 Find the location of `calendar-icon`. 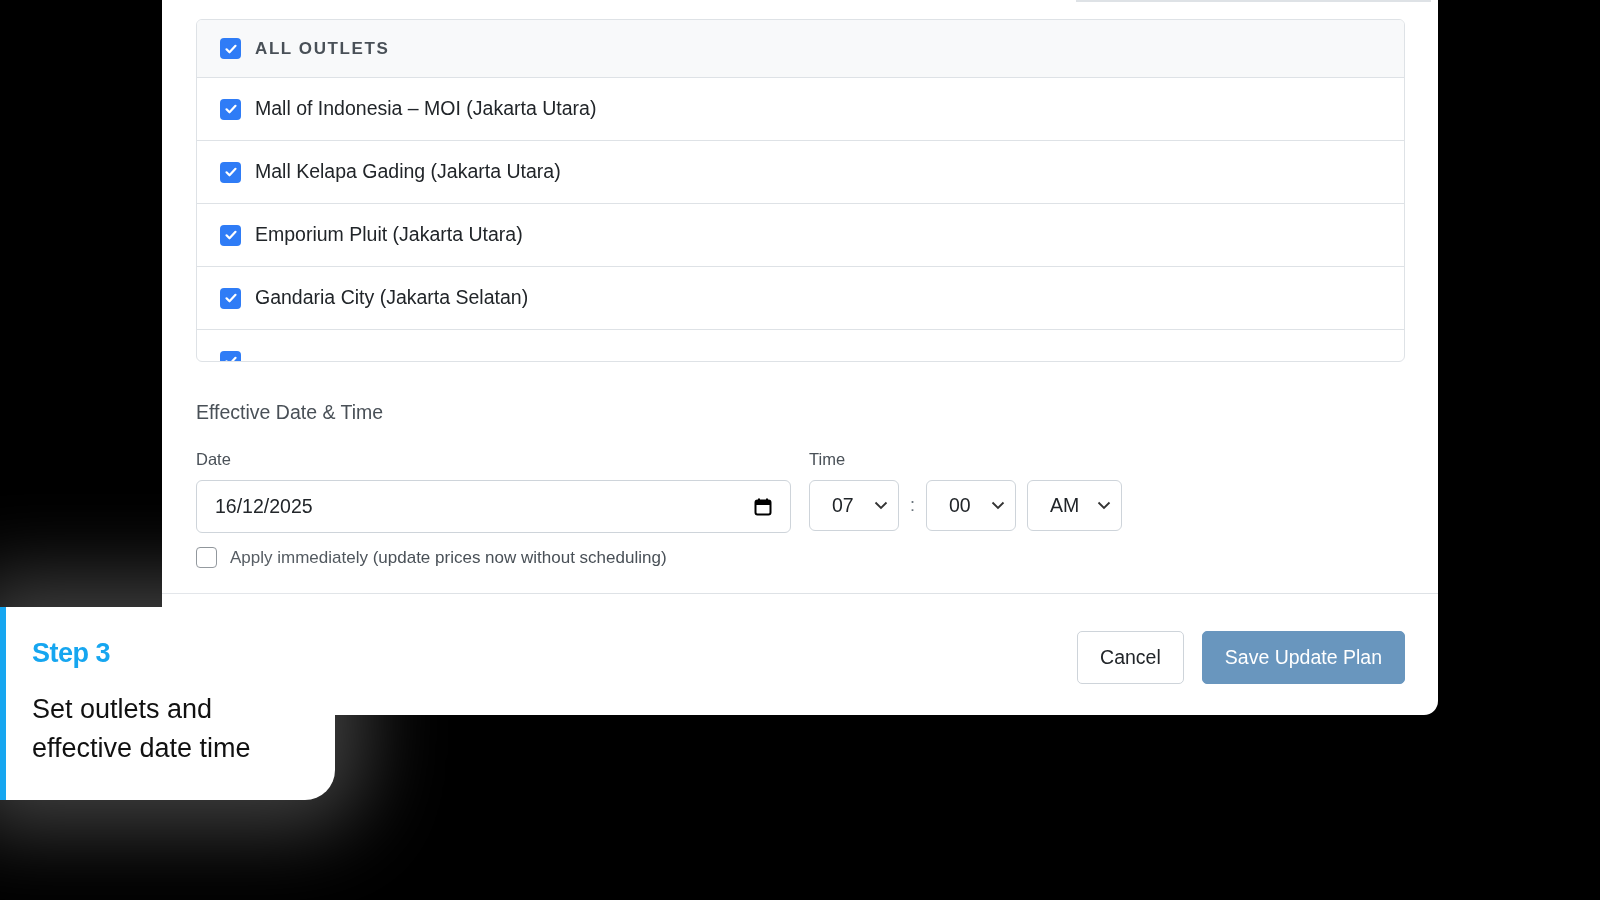

calendar-icon is located at coordinates (763, 506).